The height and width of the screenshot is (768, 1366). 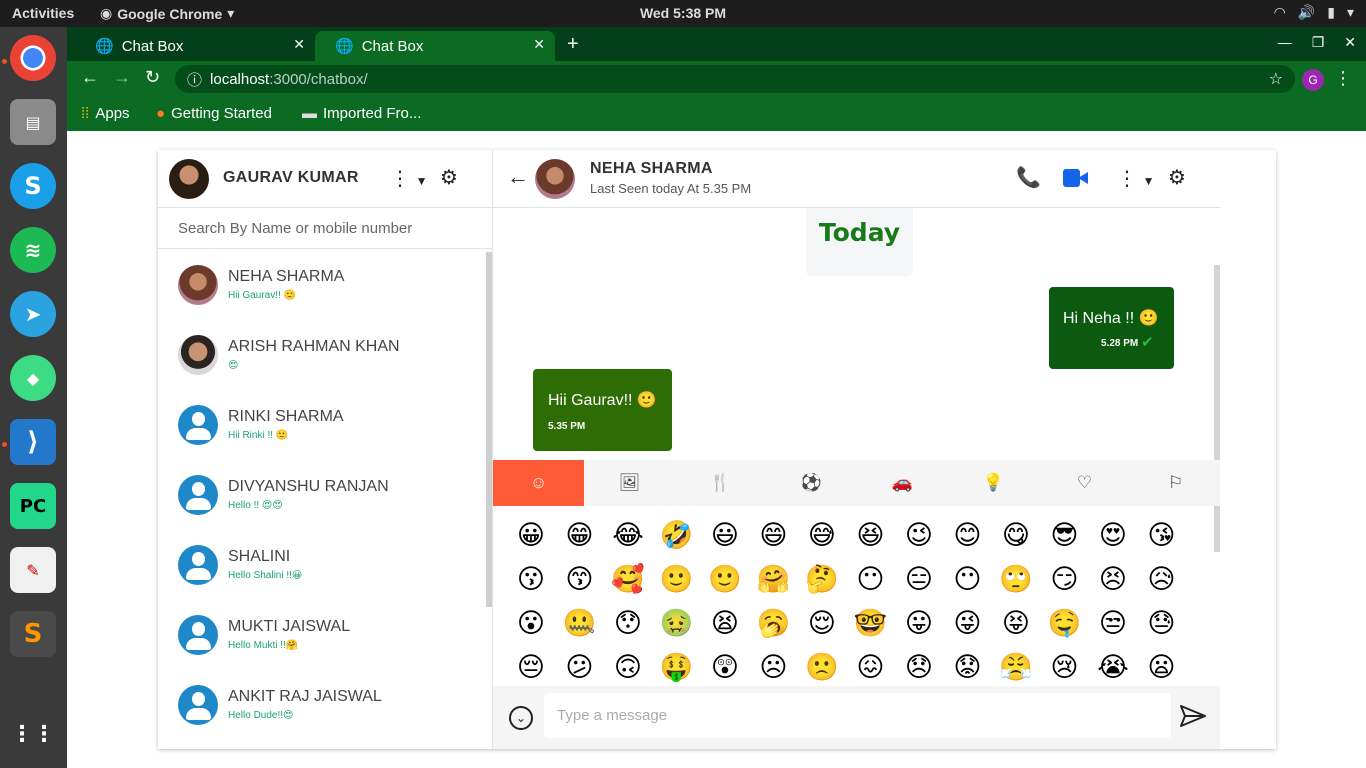 What do you see at coordinates (774, 667) in the screenshot?
I see `emoji-item: ☹` at bounding box center [774, 667].